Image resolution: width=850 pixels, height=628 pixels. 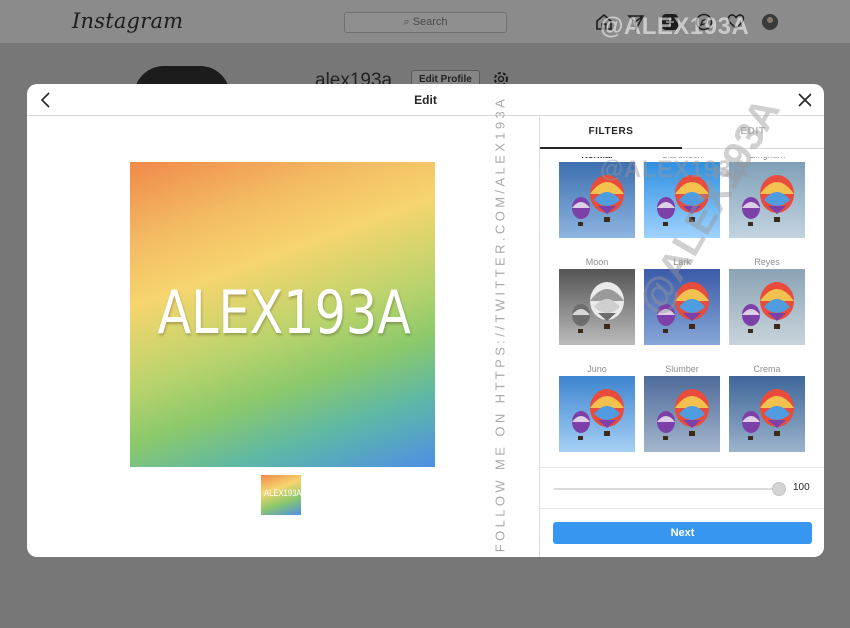 I want to click on filter-name: Reyes, so click(x=767, y=262).